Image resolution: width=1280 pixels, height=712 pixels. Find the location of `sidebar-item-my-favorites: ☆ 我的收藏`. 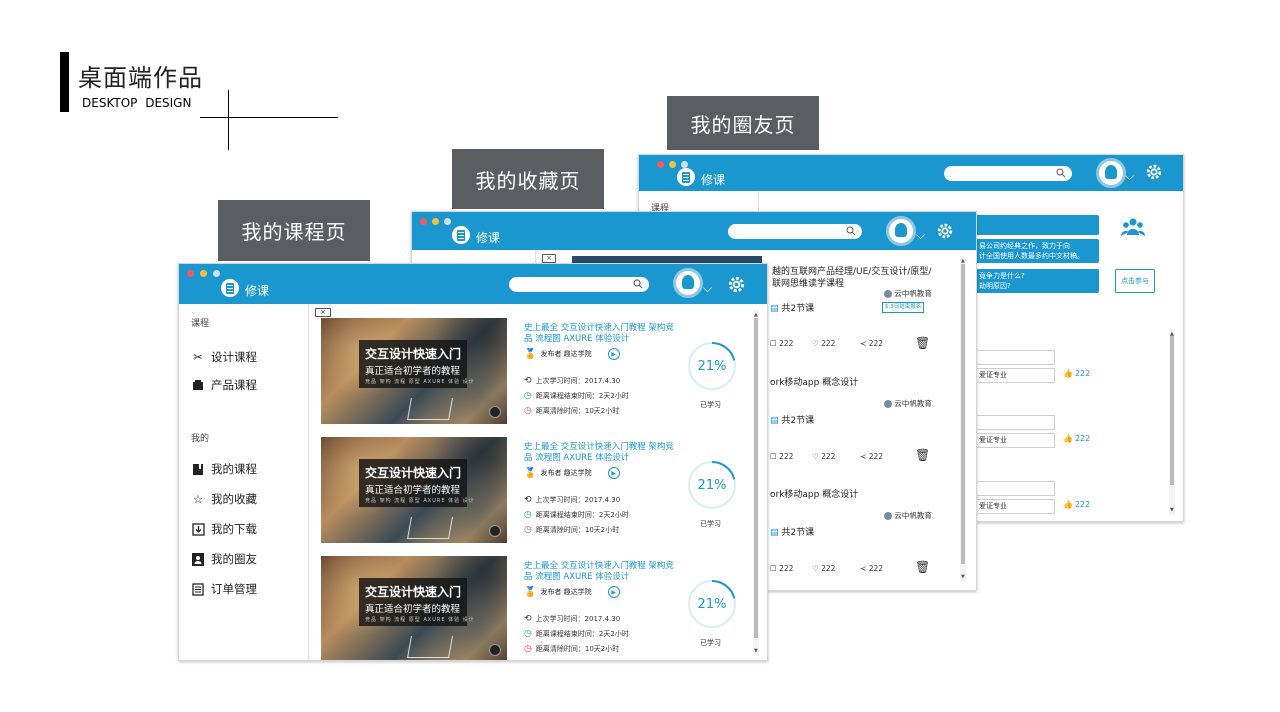

sidebar-item-my-favorites: ☆ 我的收藏 is located at coordinates (224, 499).